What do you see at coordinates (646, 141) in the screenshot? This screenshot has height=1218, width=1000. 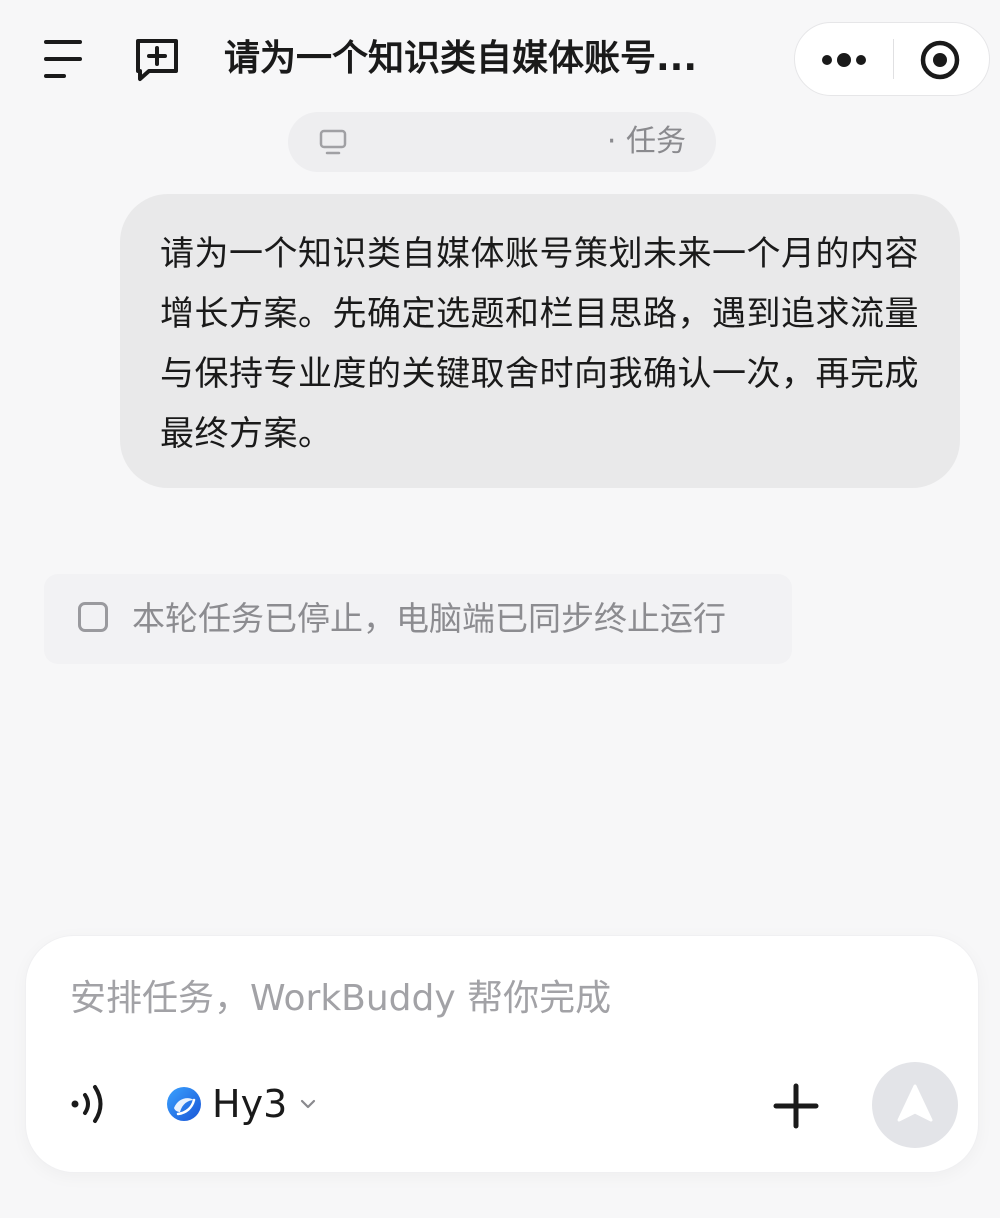 I see `task-label: · 任务` at bounding box center [646, 141].